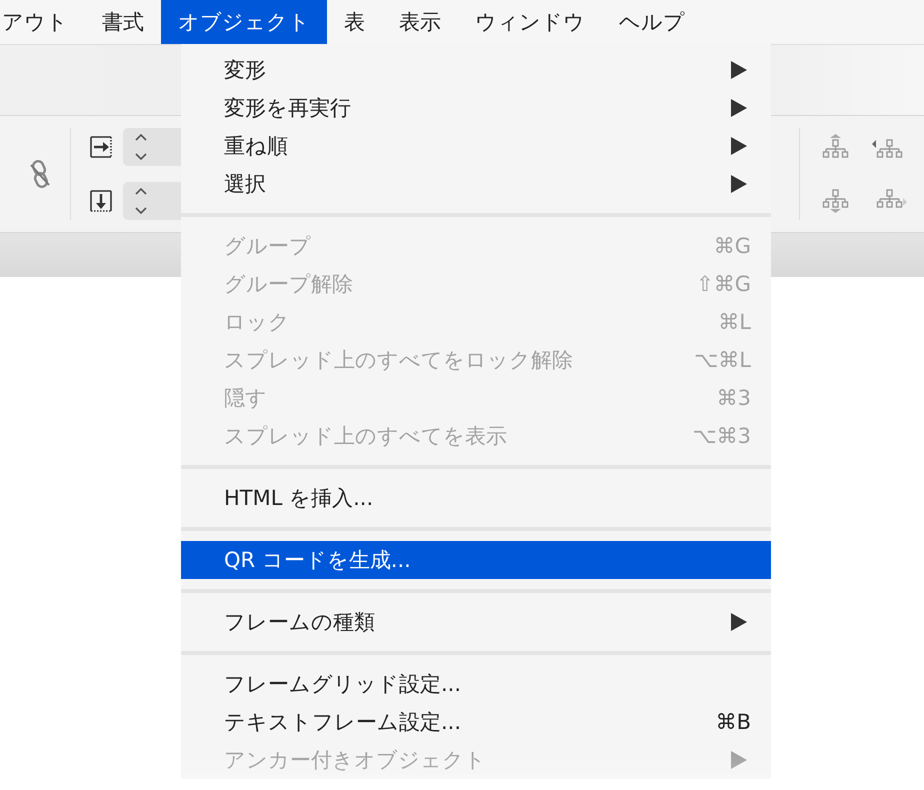  What do you see at coordinates (102, 147) in the screenshot?
I see `inset-right-icon` at bounding box center [102, 147].